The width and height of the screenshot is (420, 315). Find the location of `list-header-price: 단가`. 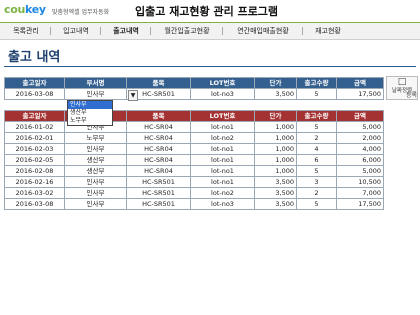

list-header-price: 단가 is located at coordinates (275, 116).